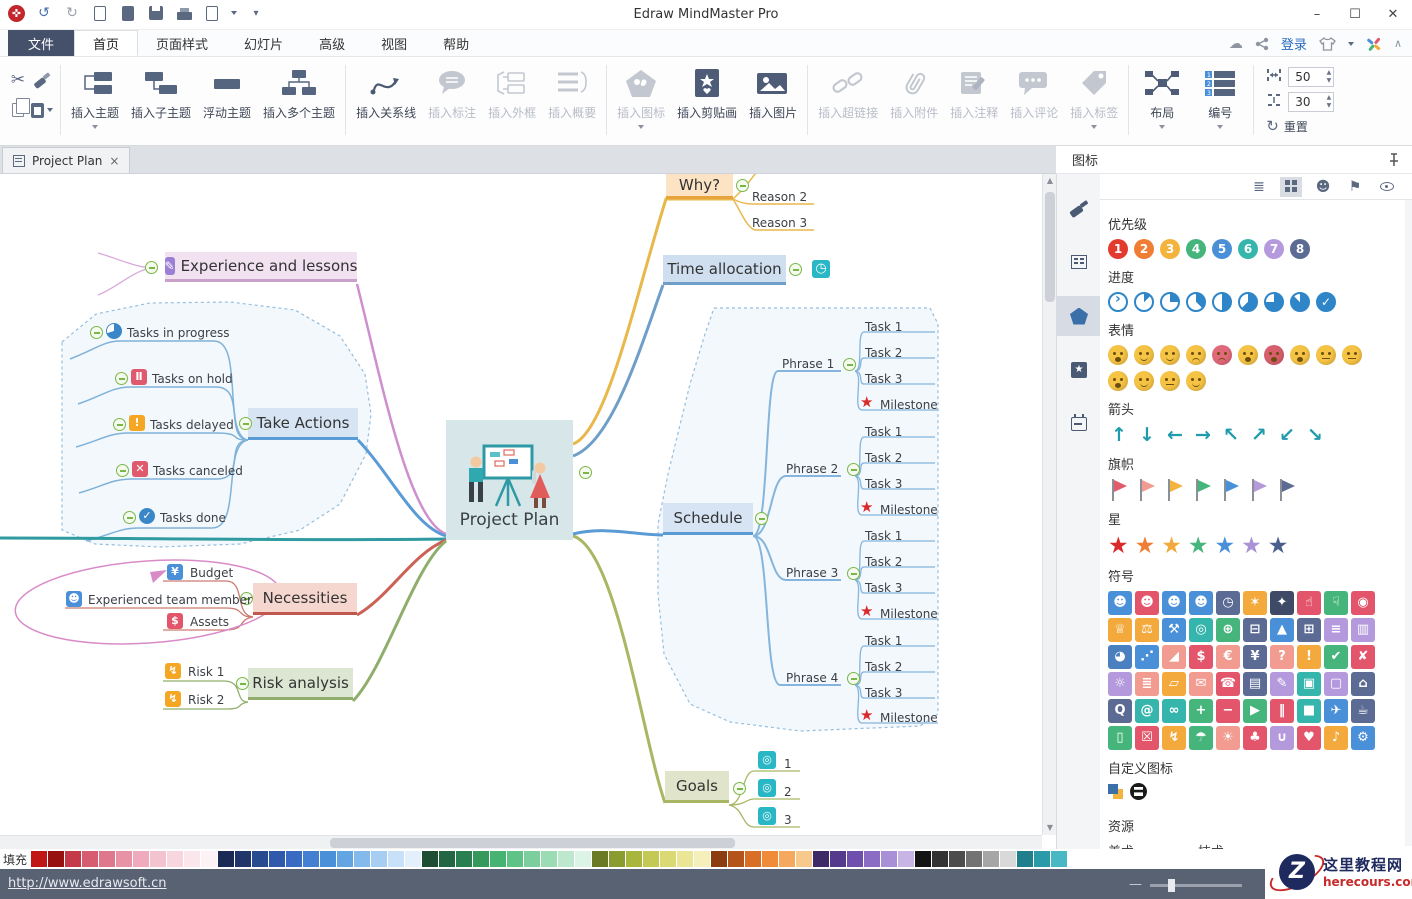 The image size is (1412, 899). What do you see at coordinates (812, 573) in the screenshot?
I see `subtopic-phrase3: Phrase 3` at bounding box center [812, 573].